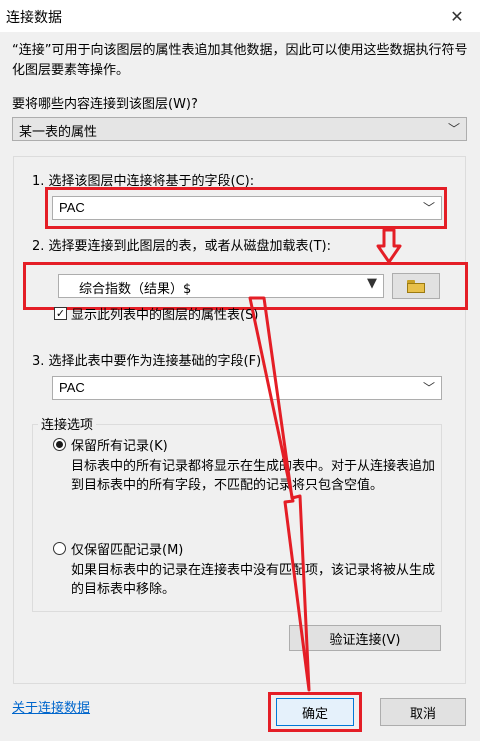 This screenshot has width=480, height=741. Describe the element at coordinates (279, 494) in the screenshot. I see `long-arrow-annotation` at that location.